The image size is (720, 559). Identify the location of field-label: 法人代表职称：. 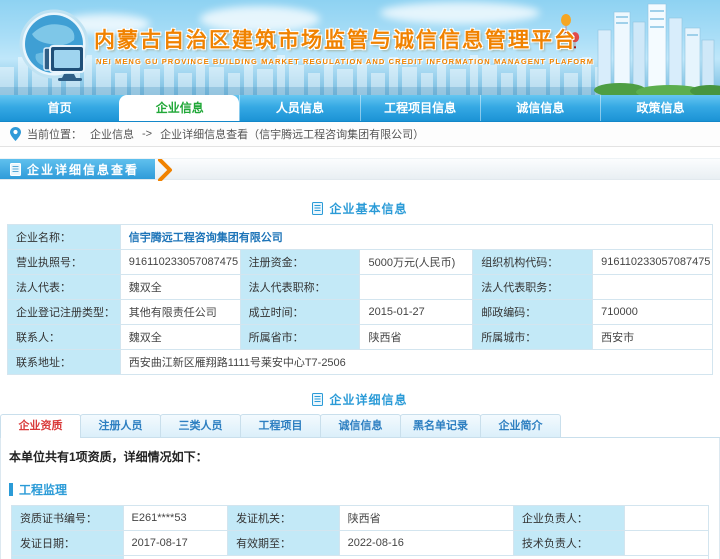
(300, 287).